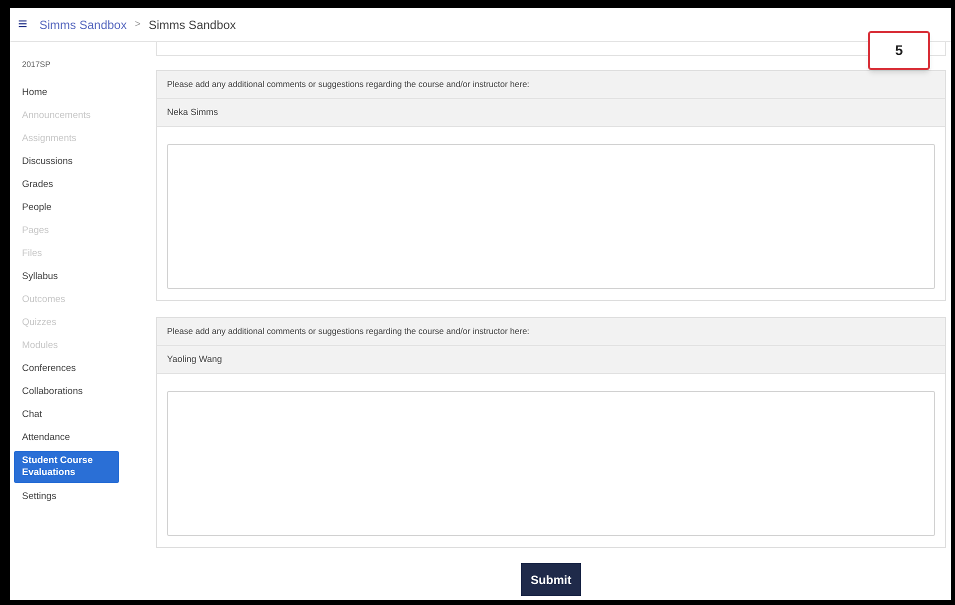 The height and width of the screenshot is (605, 955). Describe the element at coordinates (83, 25) in the screenshot. I see `breadcrumb-link: Simms Sandbox` at that location.